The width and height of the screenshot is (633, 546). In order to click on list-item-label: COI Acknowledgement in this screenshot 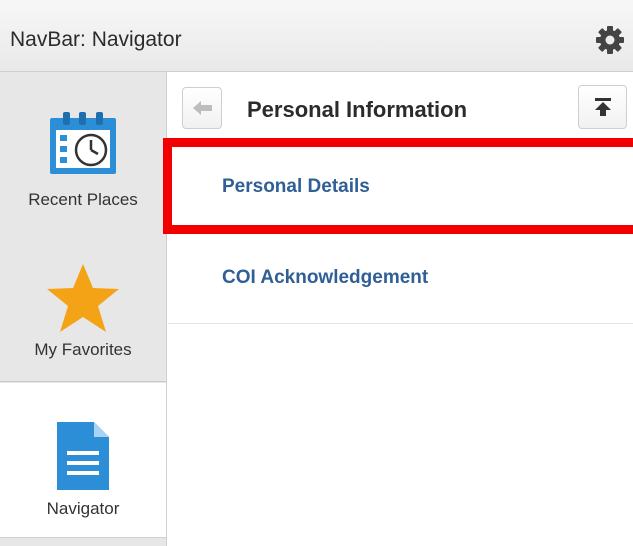, I will do `click(325, 278)`.